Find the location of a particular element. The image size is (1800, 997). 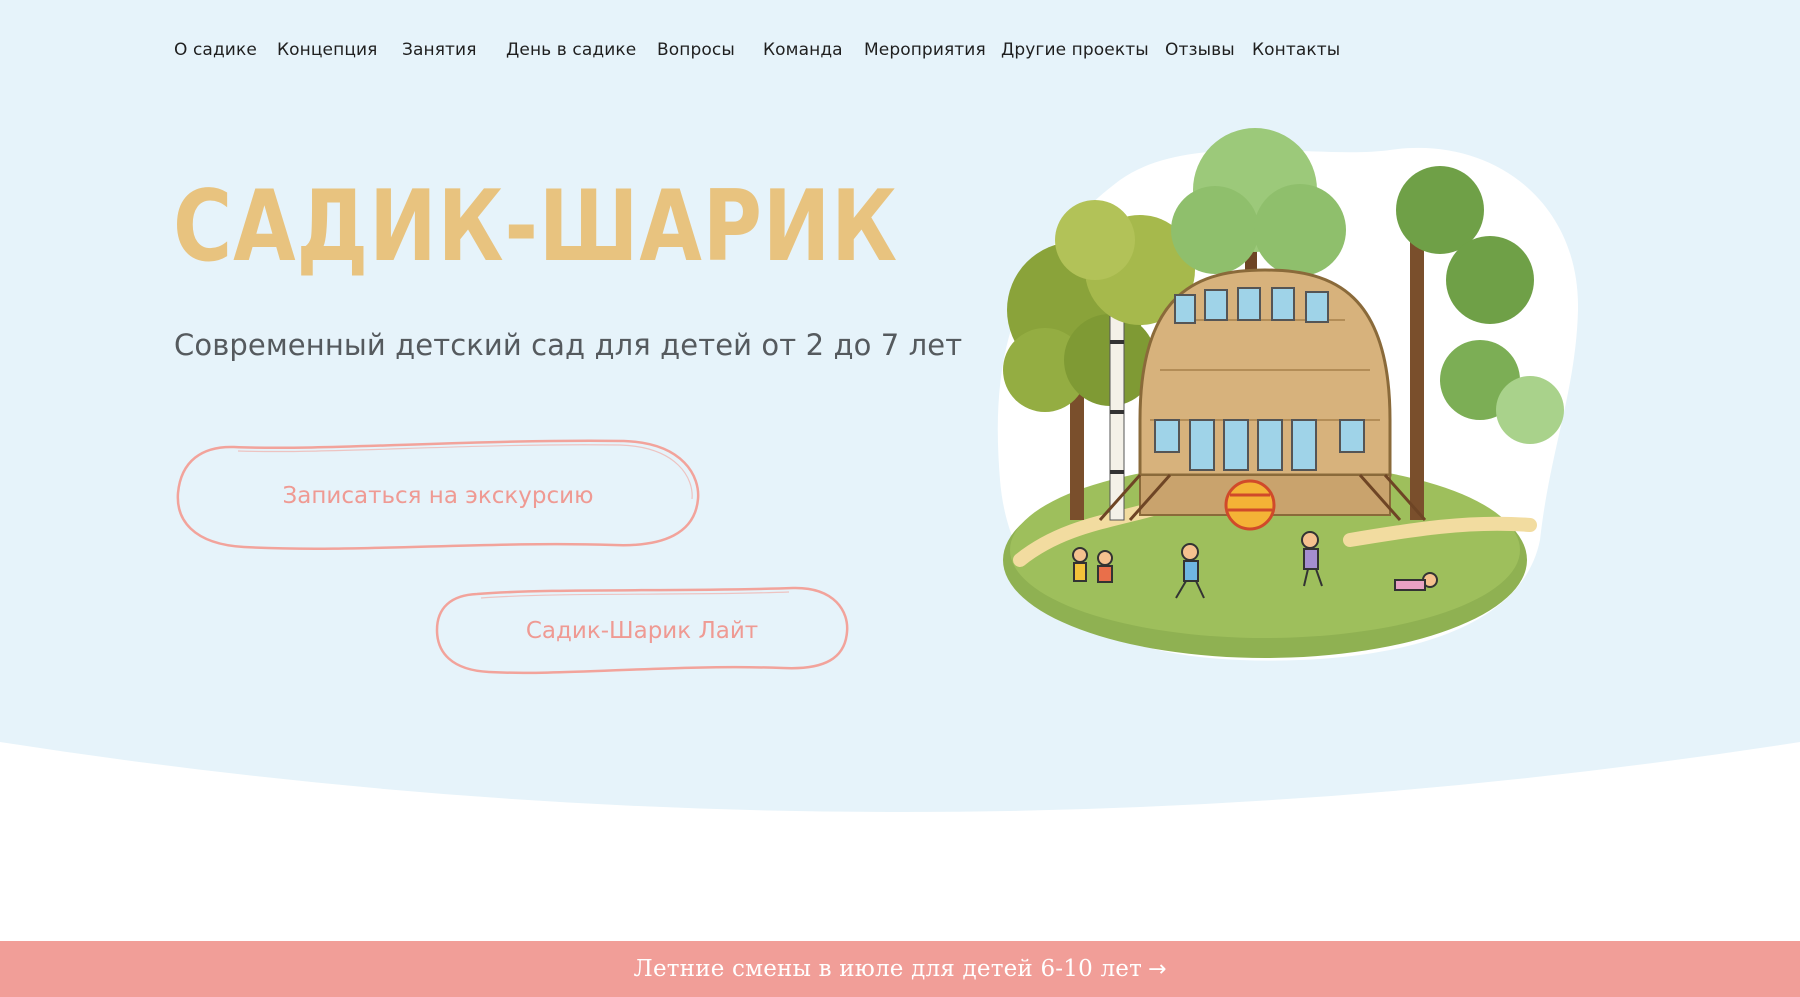

book-excursion-label: Записаться на экскурсию is located at coordinates (438, 496).